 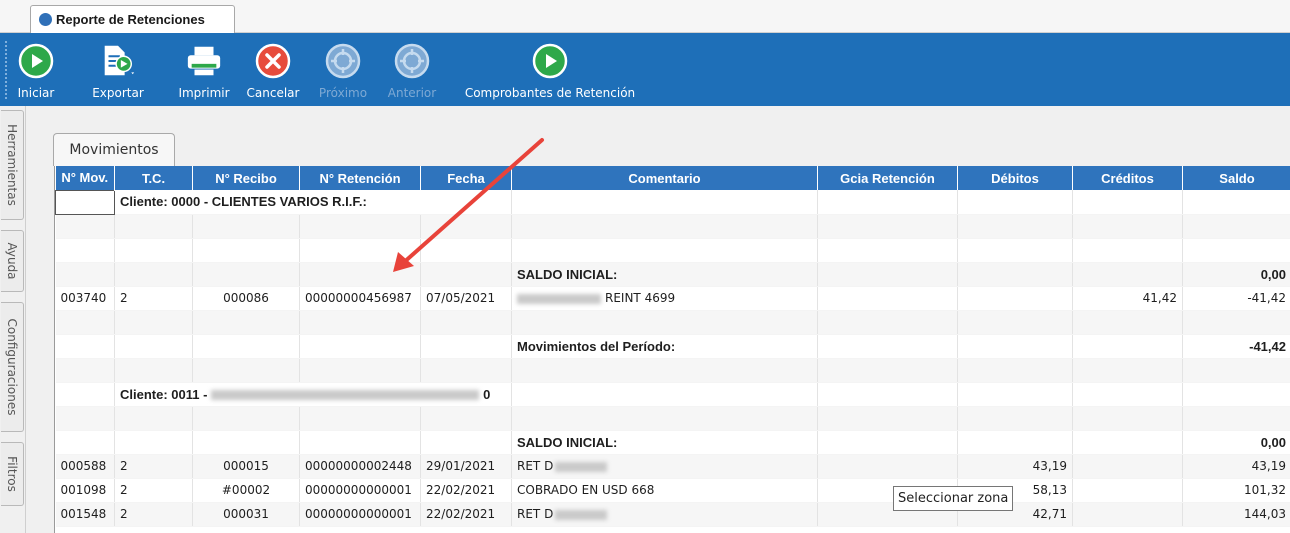 I want to click on window-tab: Reporte de Retenciones, so click(x=132, y=19).